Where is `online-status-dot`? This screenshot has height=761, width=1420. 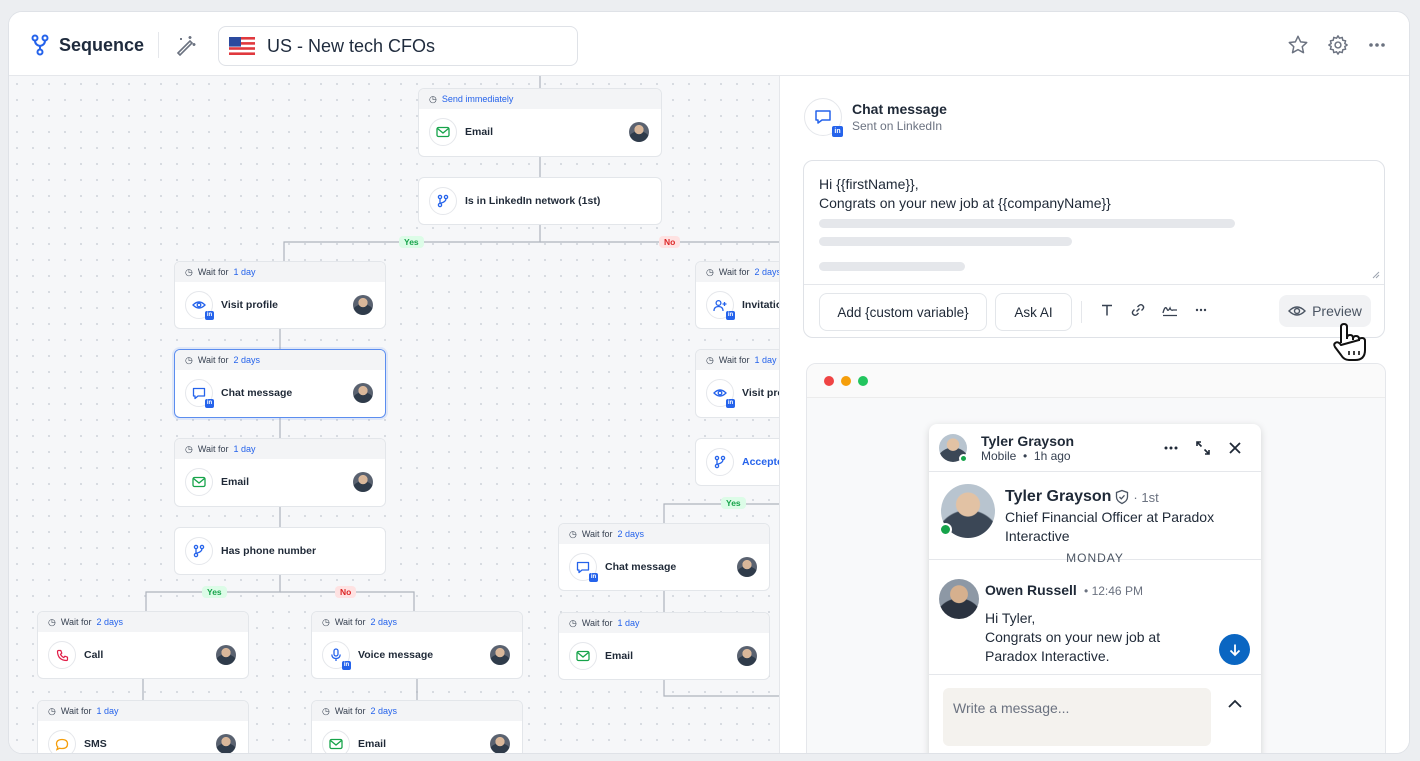
online-status-dot is located at coordinates (963, 458).